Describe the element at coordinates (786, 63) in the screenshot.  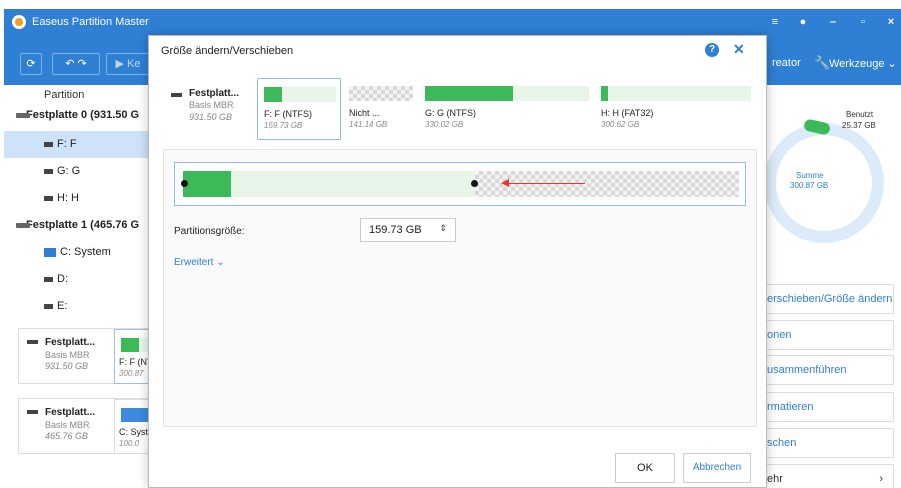
I see `toolbar-creator-label: reator` at that location.